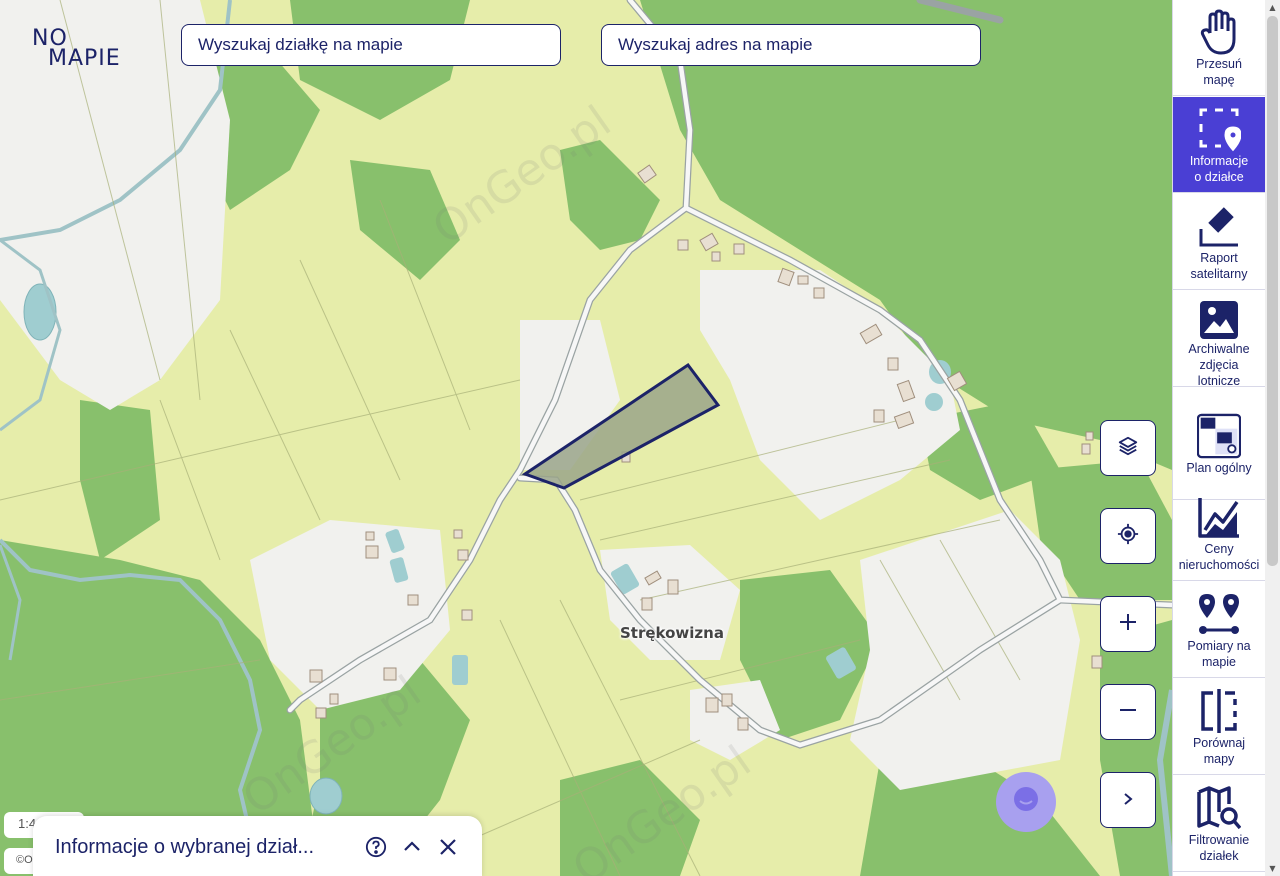 This screenshot has width=1280, height=876. I want to click on sidebar-item-filter-parcels: Filtrowanie działek, so click(1219, 824).